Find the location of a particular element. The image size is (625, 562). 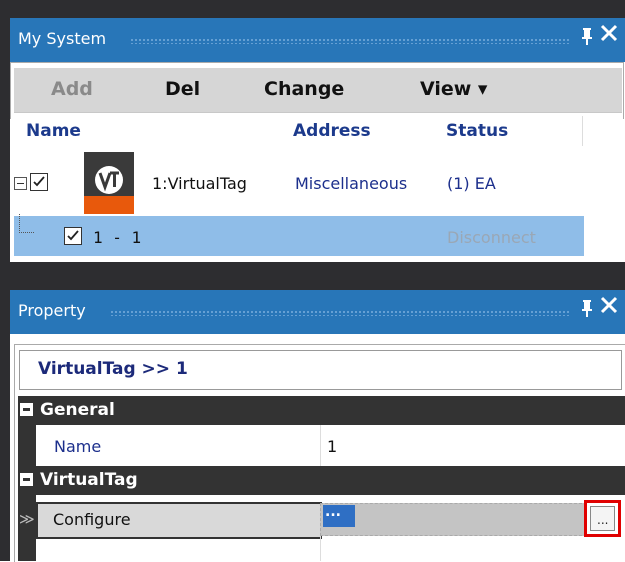

my-system-toolbar: Add Del Change View ▾ is located at coordinates (318, 90).